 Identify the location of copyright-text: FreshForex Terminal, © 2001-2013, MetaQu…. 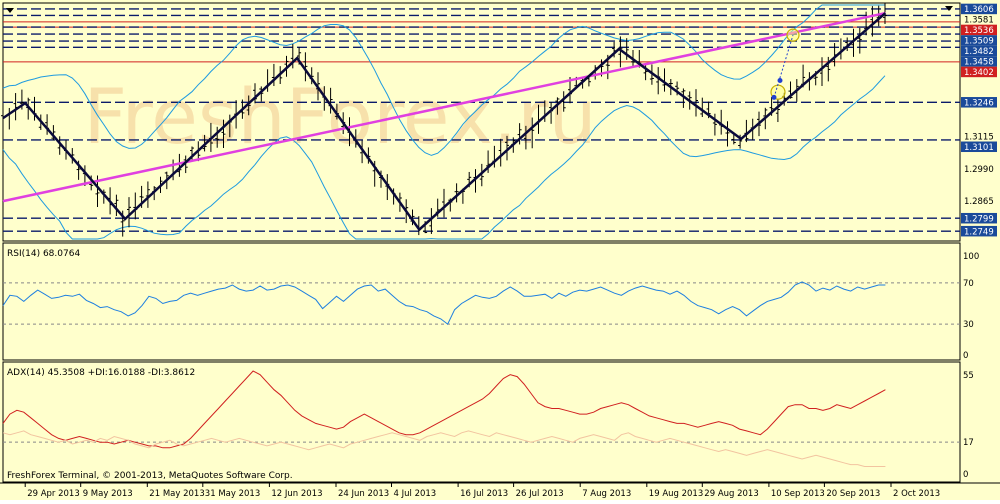
(150, 476).